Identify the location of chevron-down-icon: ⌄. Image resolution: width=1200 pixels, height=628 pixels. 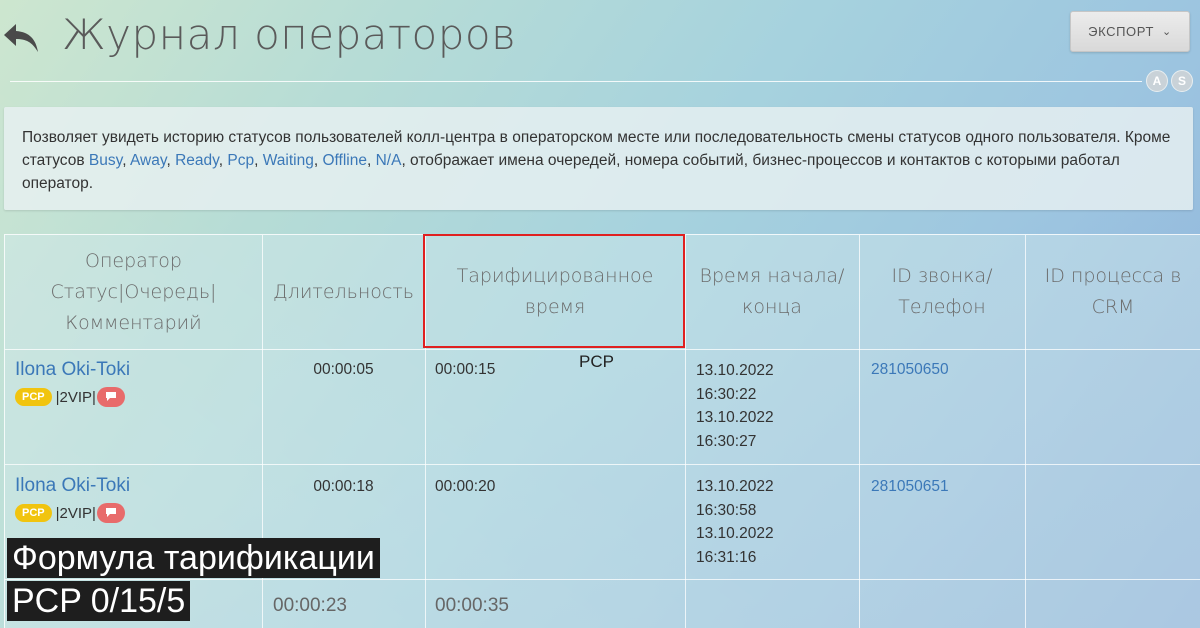
(1167, 32).